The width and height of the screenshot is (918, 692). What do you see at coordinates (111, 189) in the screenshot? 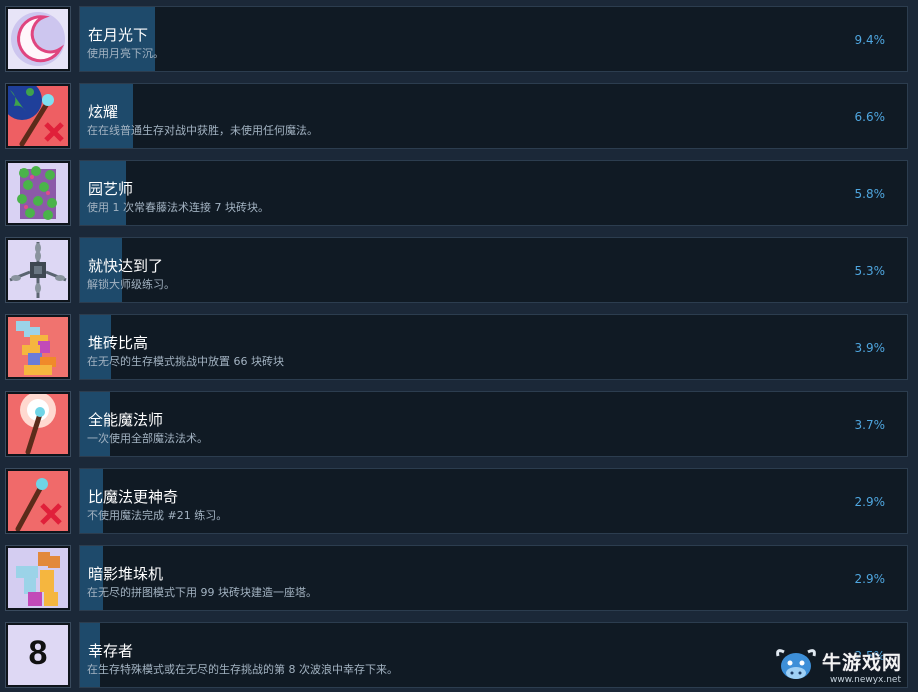
I see `achievement-title: 园艺师` at bounding box center [111, 189].